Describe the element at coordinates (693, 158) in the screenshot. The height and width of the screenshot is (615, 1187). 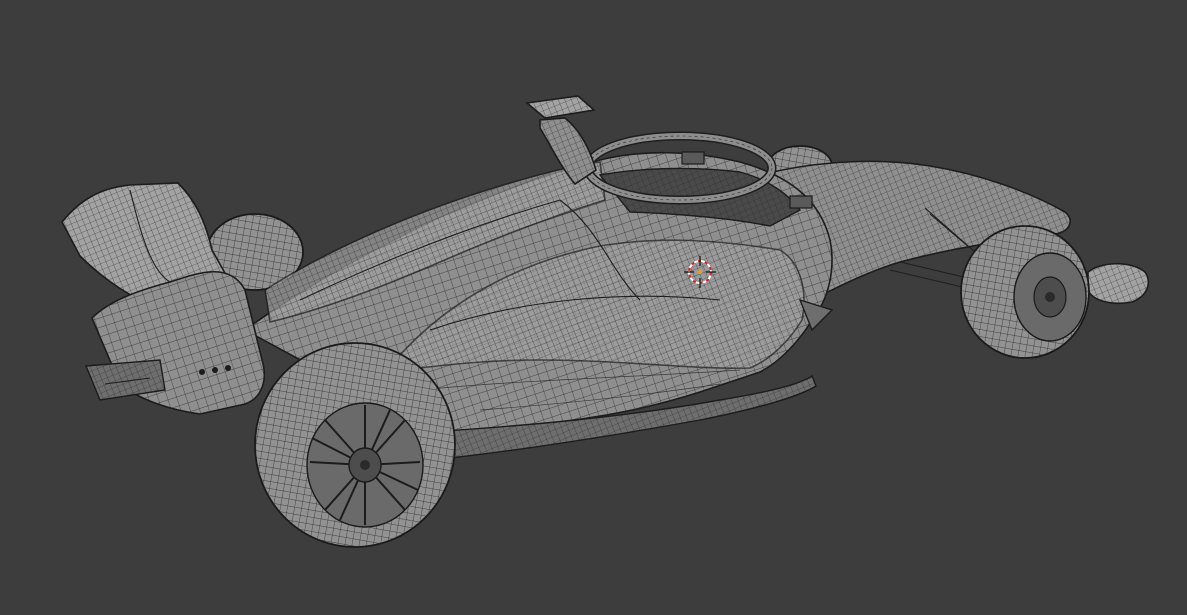
I see `mirror-left` at that location.